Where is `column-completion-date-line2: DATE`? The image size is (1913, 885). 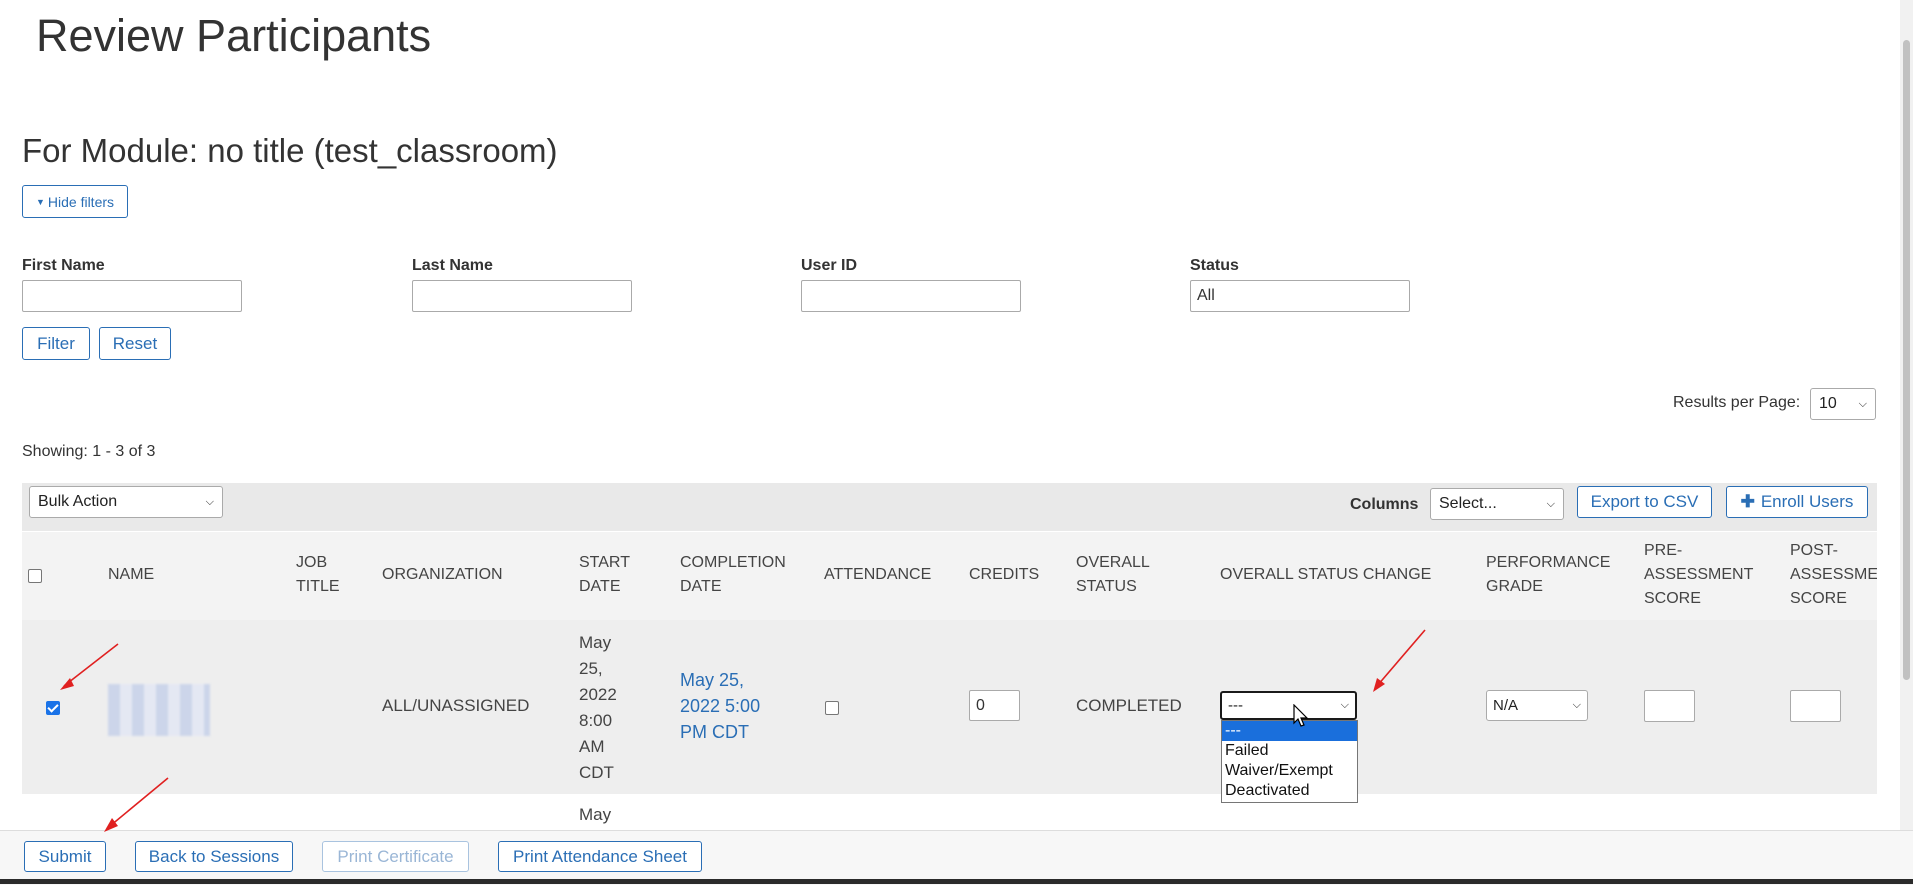
column-completion-date-line2: DATE is located at coordinates (701, 586).